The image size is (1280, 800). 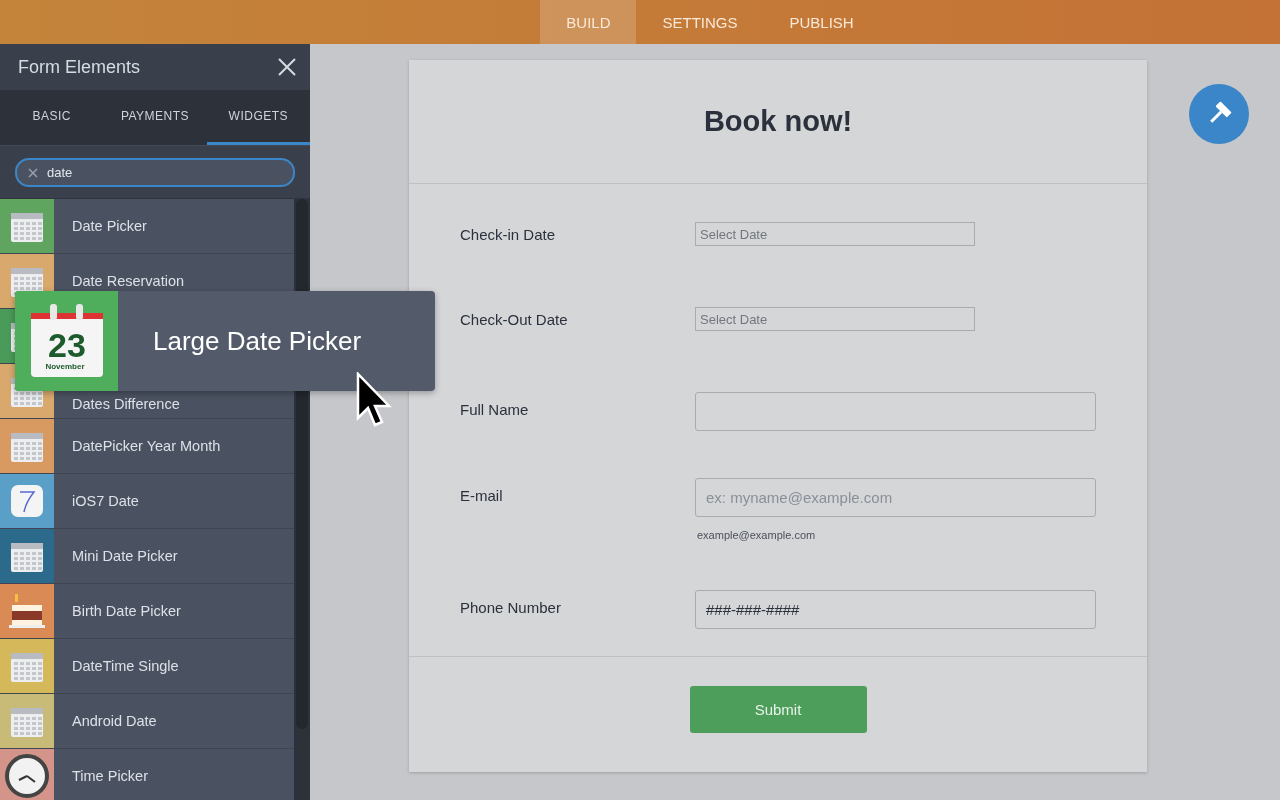 What do you see at coordinates (155, 172) in the screenshot?
I see `search-field: date` at bounding box center [155, 172].